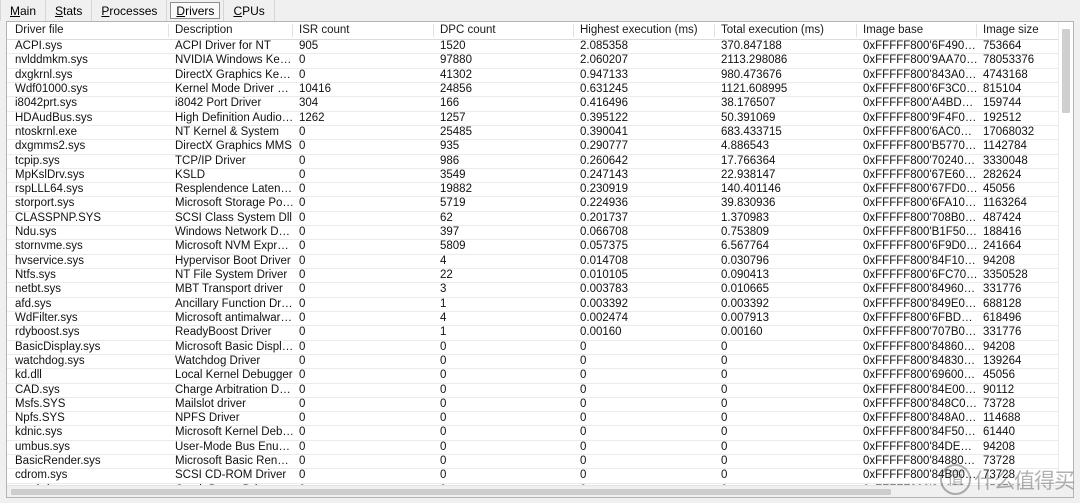  What do you see at coordinates (604, 303) in the screenshot?
I see `cell-highest-execution: 0.003392` at bounding box center [604, 303].